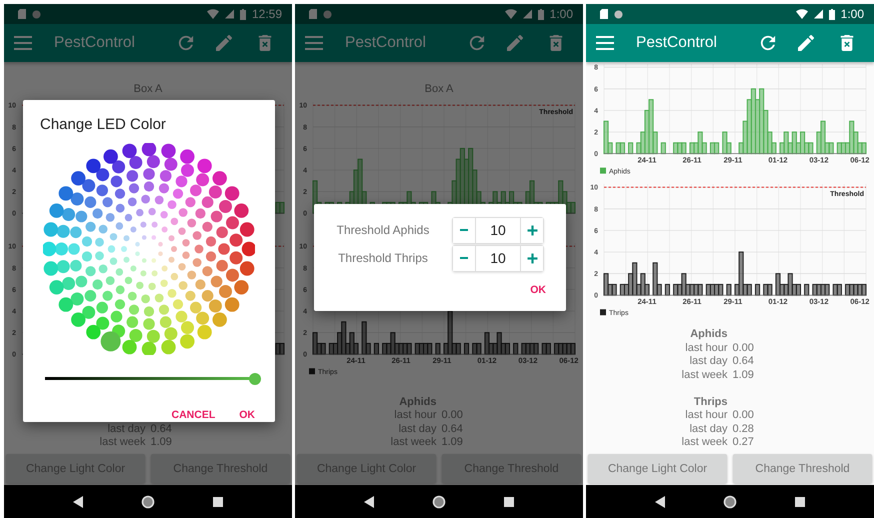  I want to click on stats-title: Thrips, so click(710, 403).